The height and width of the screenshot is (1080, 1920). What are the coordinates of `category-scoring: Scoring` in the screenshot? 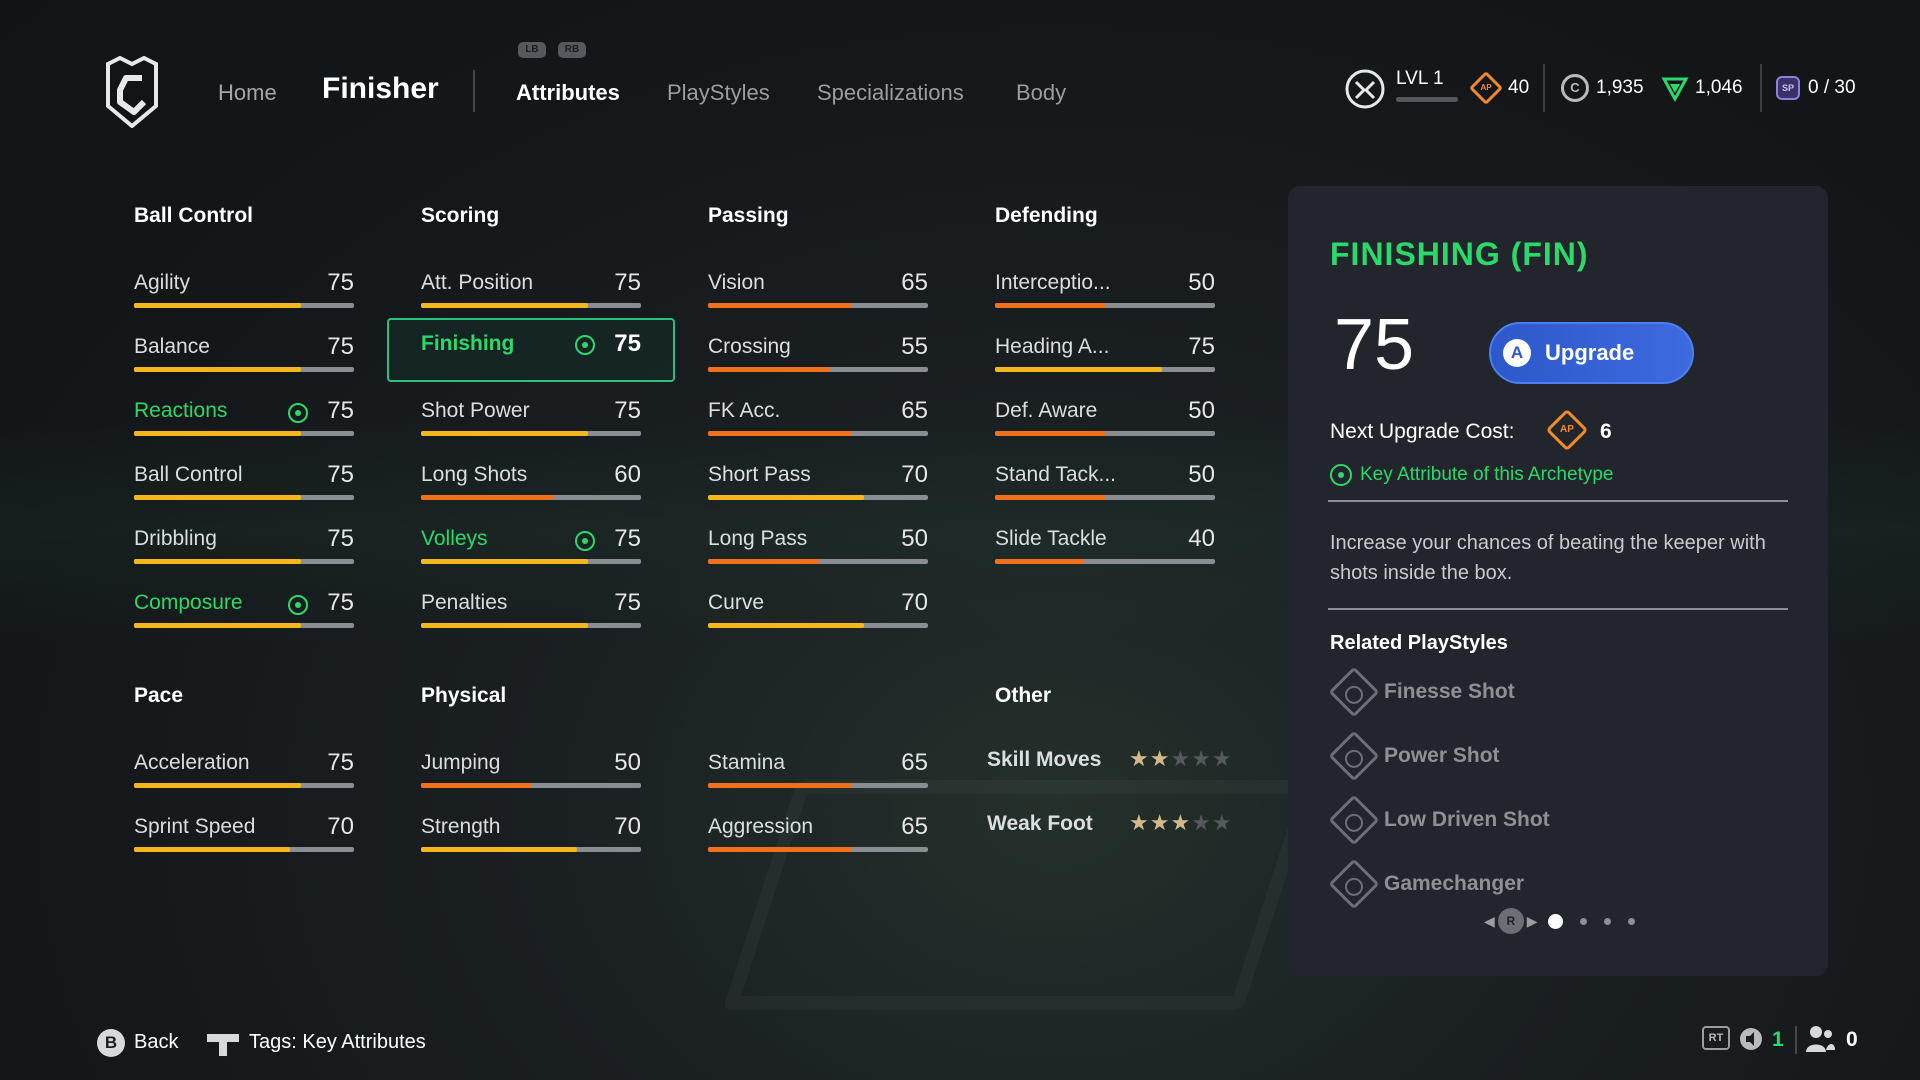 It's located at (460, 215).